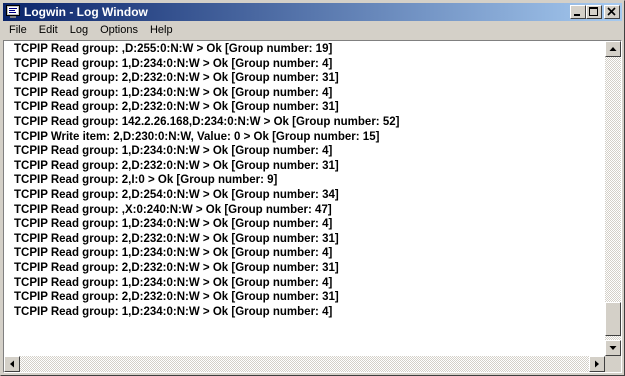 The width and height of the screenshot is (625, 376). I want to click on arrow-up-icon, so click(613, 49).